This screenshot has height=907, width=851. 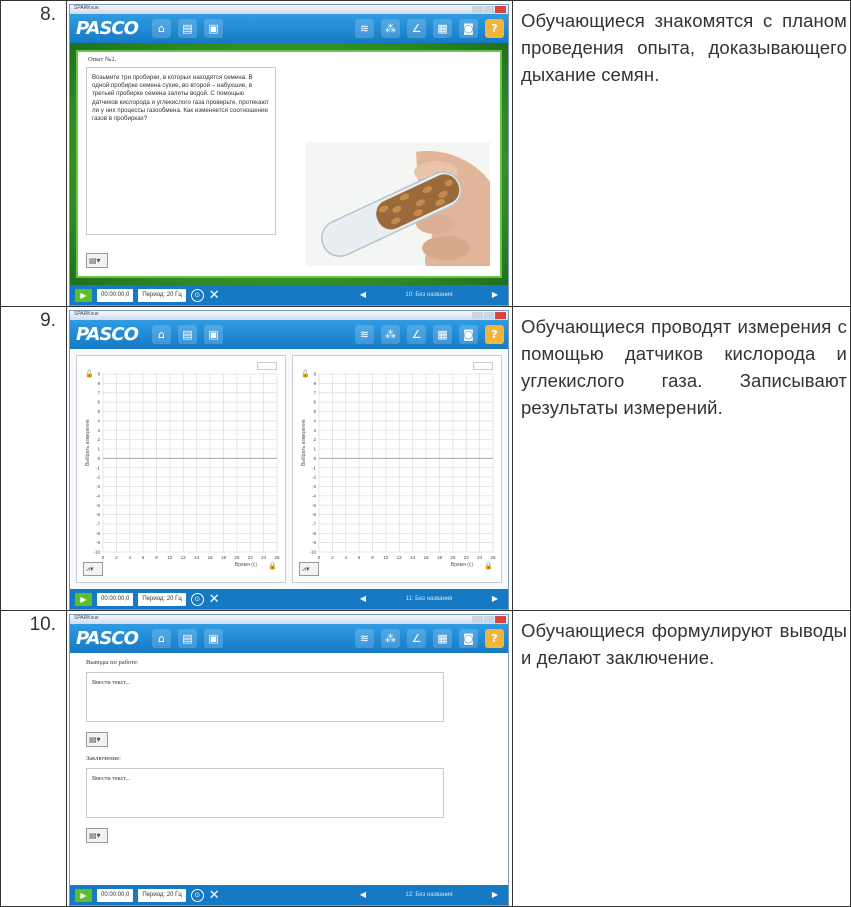 I want to click on y-tick-label: 8, so click(x=314, y=383).